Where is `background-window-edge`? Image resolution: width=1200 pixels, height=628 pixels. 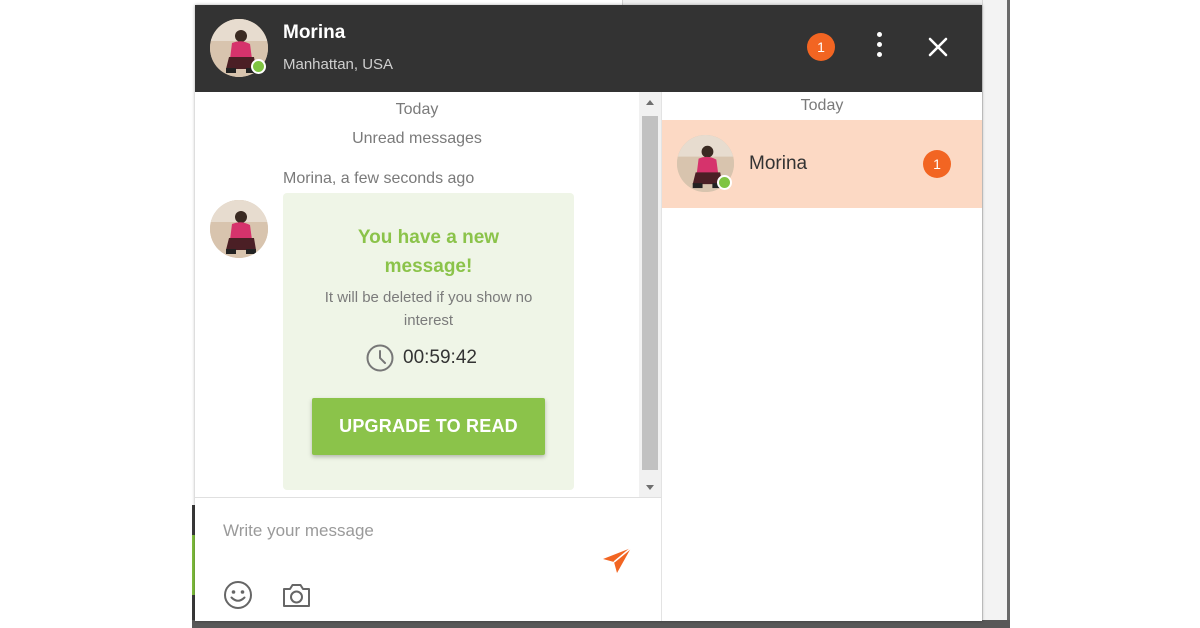
background-window-edge is located at coordinates (996, 314).